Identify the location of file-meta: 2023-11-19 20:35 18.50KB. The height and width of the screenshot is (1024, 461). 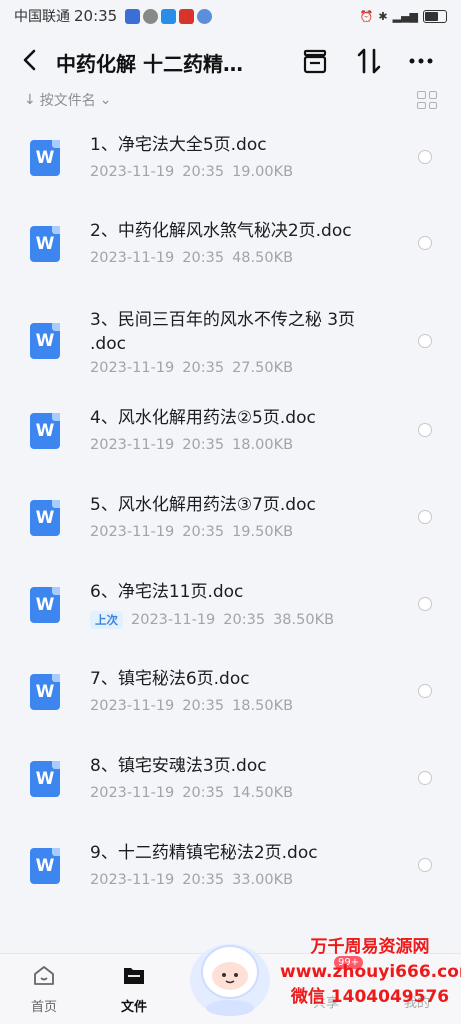
(191, 706).